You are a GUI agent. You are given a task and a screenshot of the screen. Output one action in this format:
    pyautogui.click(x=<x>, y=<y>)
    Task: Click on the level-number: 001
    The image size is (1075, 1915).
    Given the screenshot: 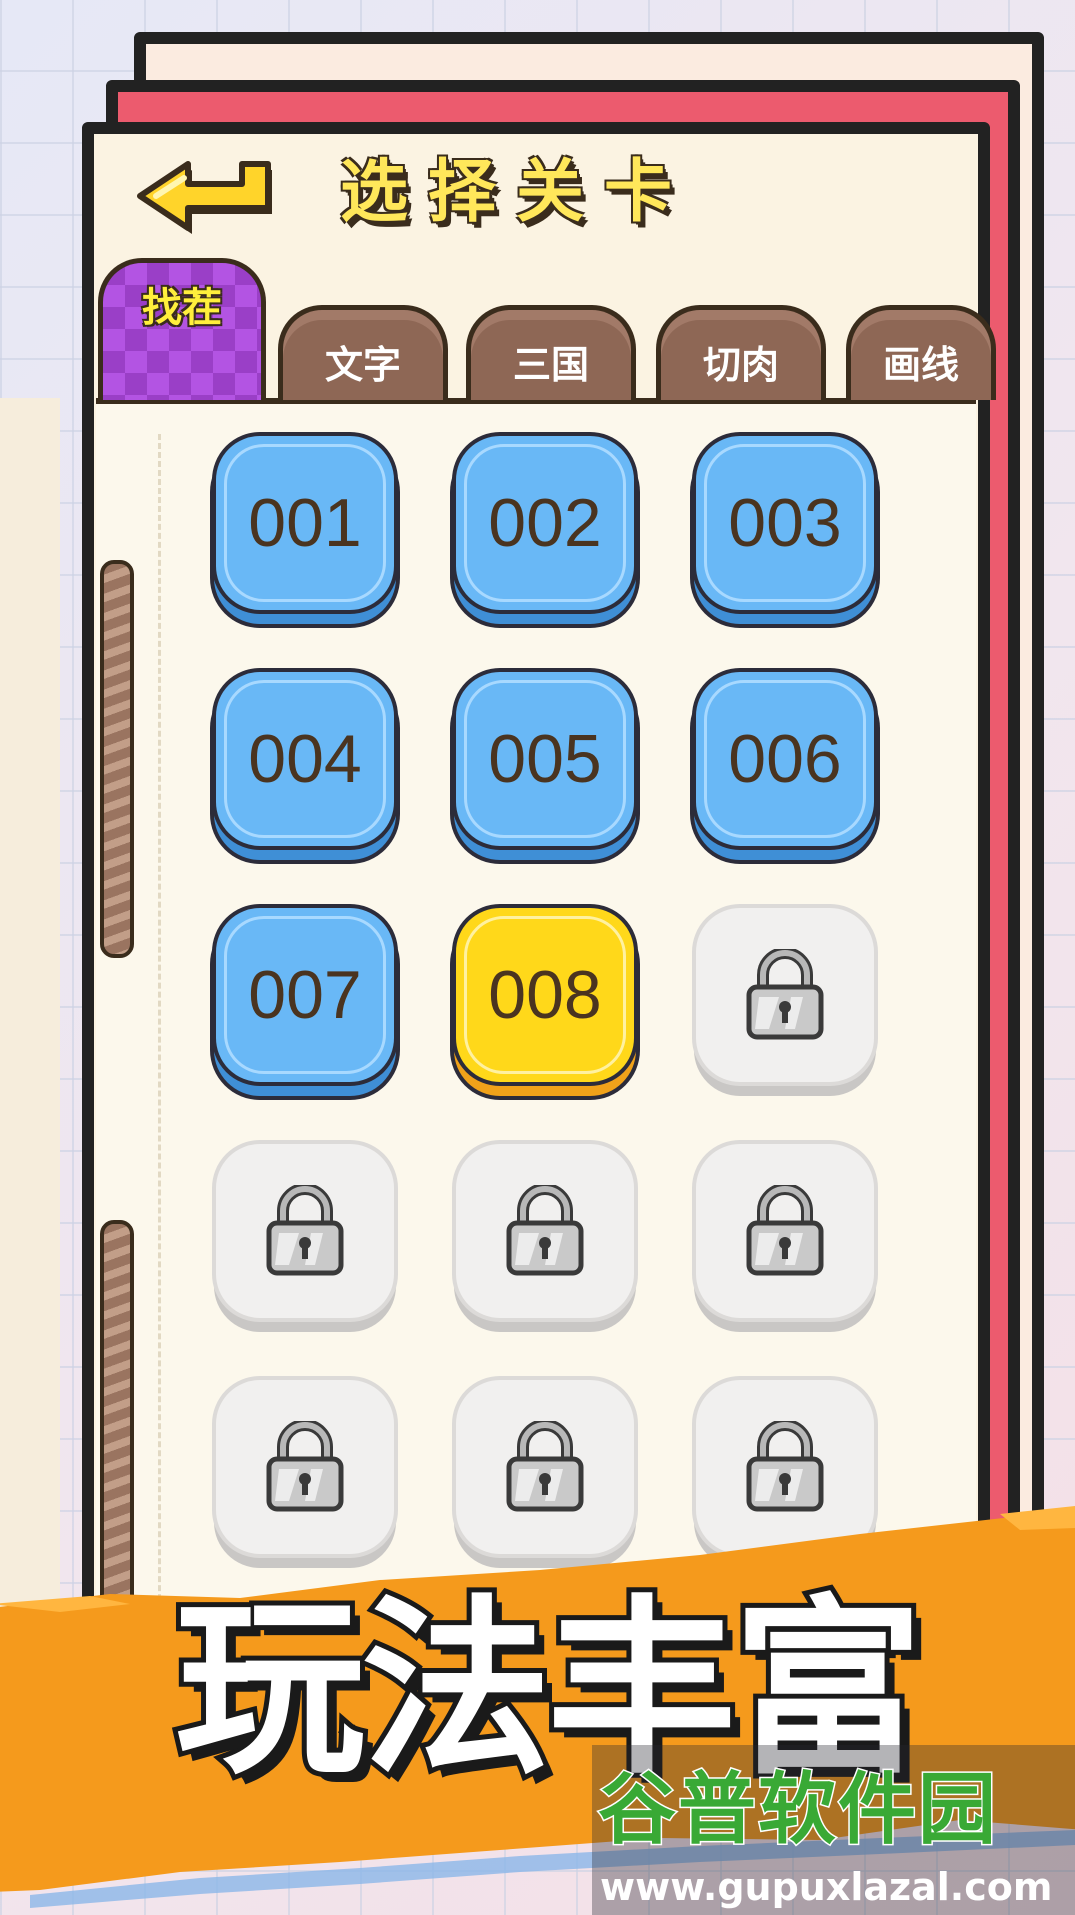 What is the action you would take?
    pyautogui.click(x=305, y=523)
    